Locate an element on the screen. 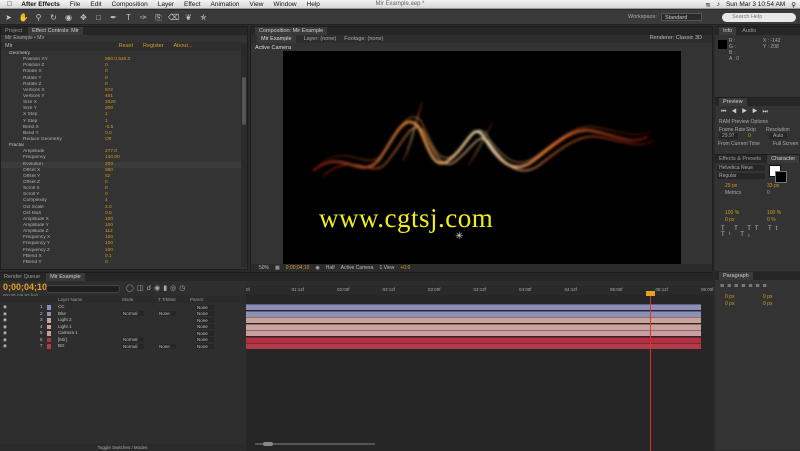 This screenshot has height=451, width=800. from-current-checkbox: From Current Time is located at coordinates (739, 144).